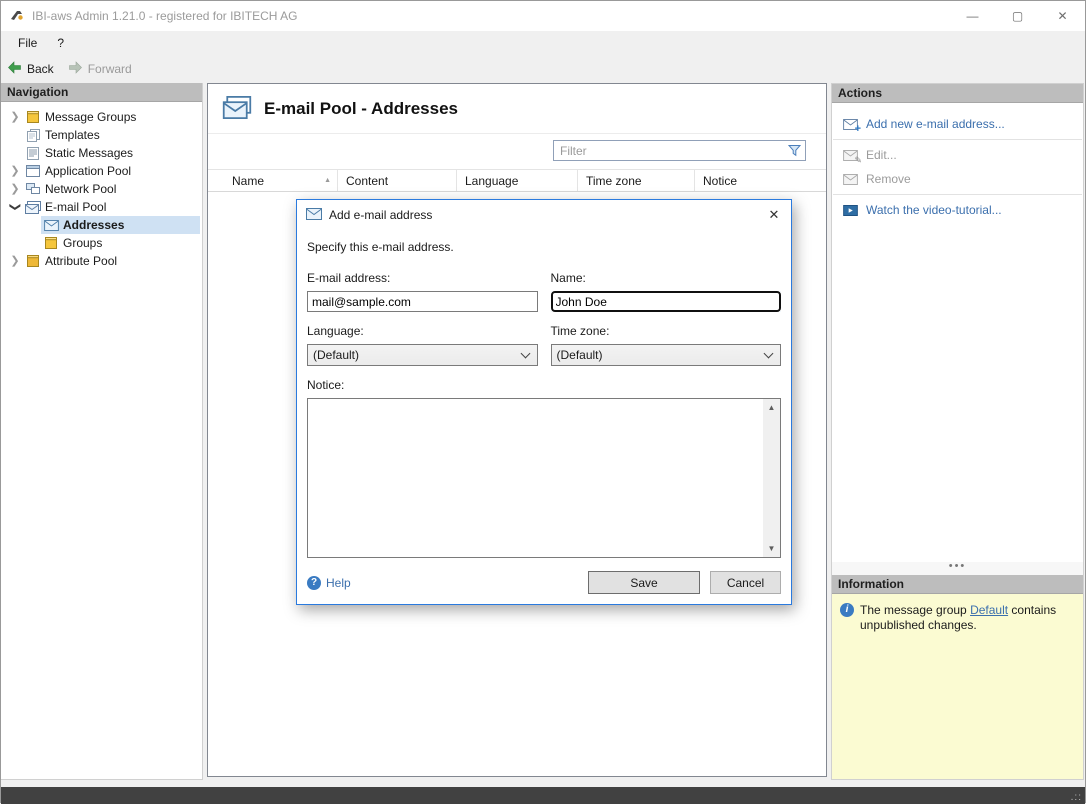  What do you see at coordinates (544, 478) in the screenshot?
I see `notice-textarea: ▲ ▼` at bounding box center [544, 478].